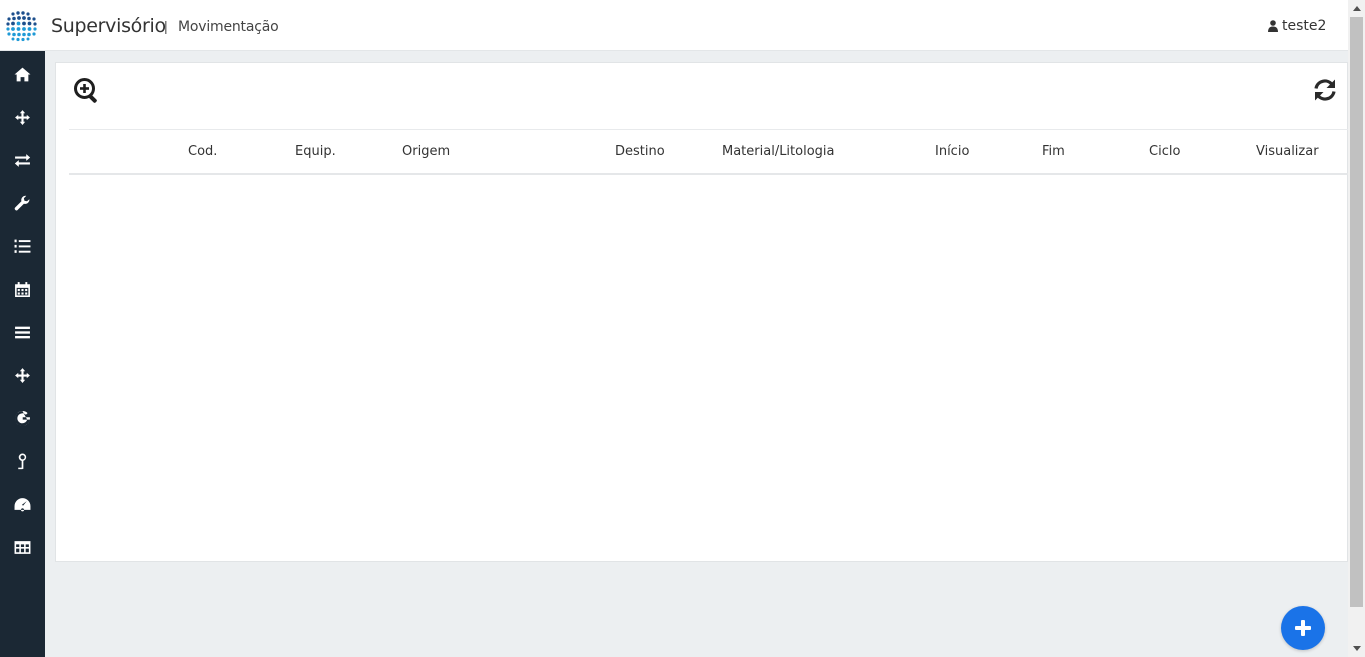  Describe the element at coordinates (315, 151) in the screenshot. I see `column-header-equip: Equip.` at that location.